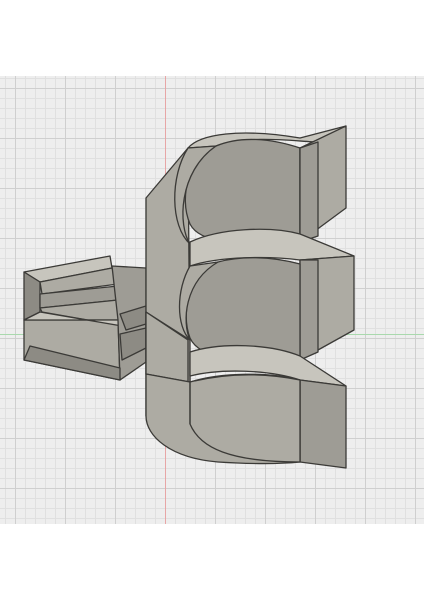 The width and height of the screenshot is (424, 600). Describe the element at coordinates (309, 310) in the screenshot. I see `middle-divider-side` at that location.